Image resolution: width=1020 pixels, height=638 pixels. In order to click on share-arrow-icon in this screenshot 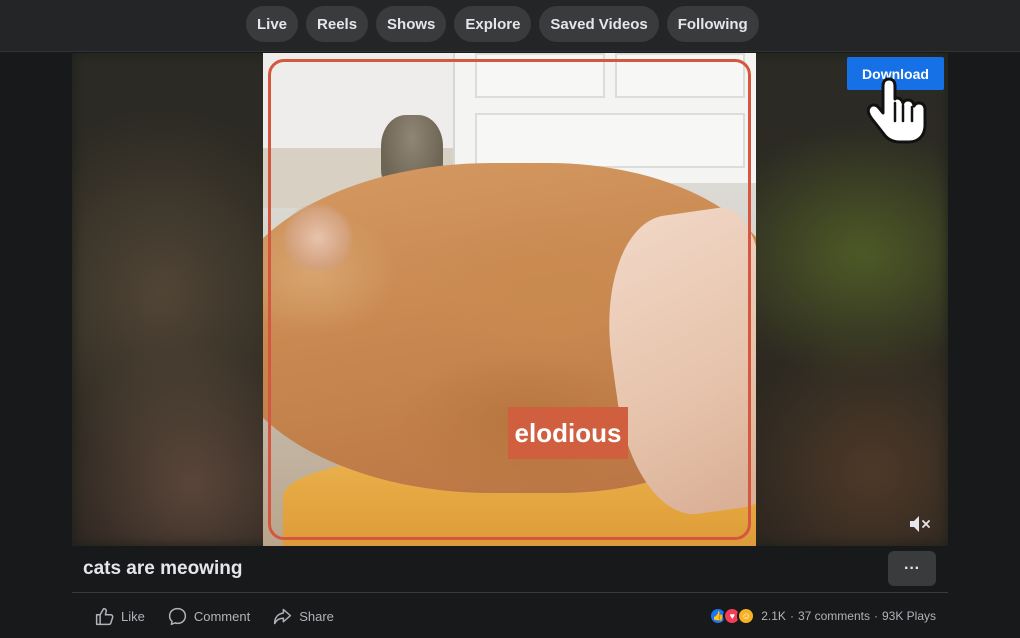, I will do `click(283, 616)`.